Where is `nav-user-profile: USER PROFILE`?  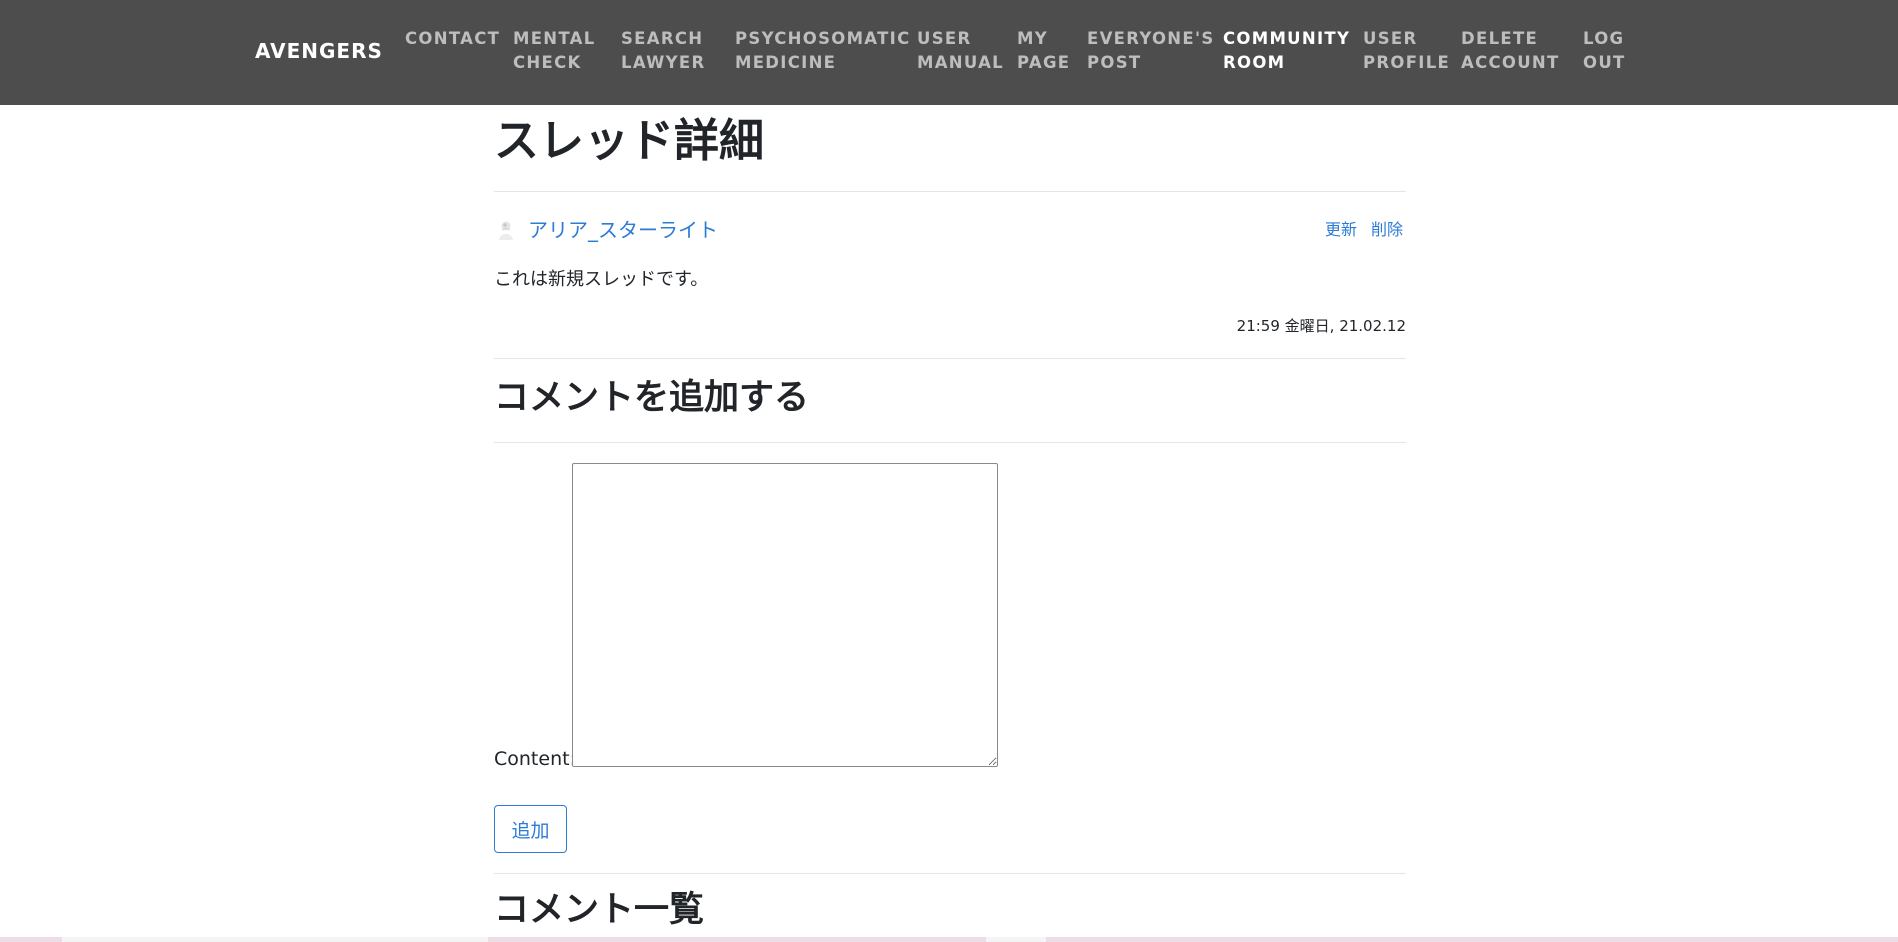 nav-user-profile: USER PROFILE is located at coordinates (1406, 51).